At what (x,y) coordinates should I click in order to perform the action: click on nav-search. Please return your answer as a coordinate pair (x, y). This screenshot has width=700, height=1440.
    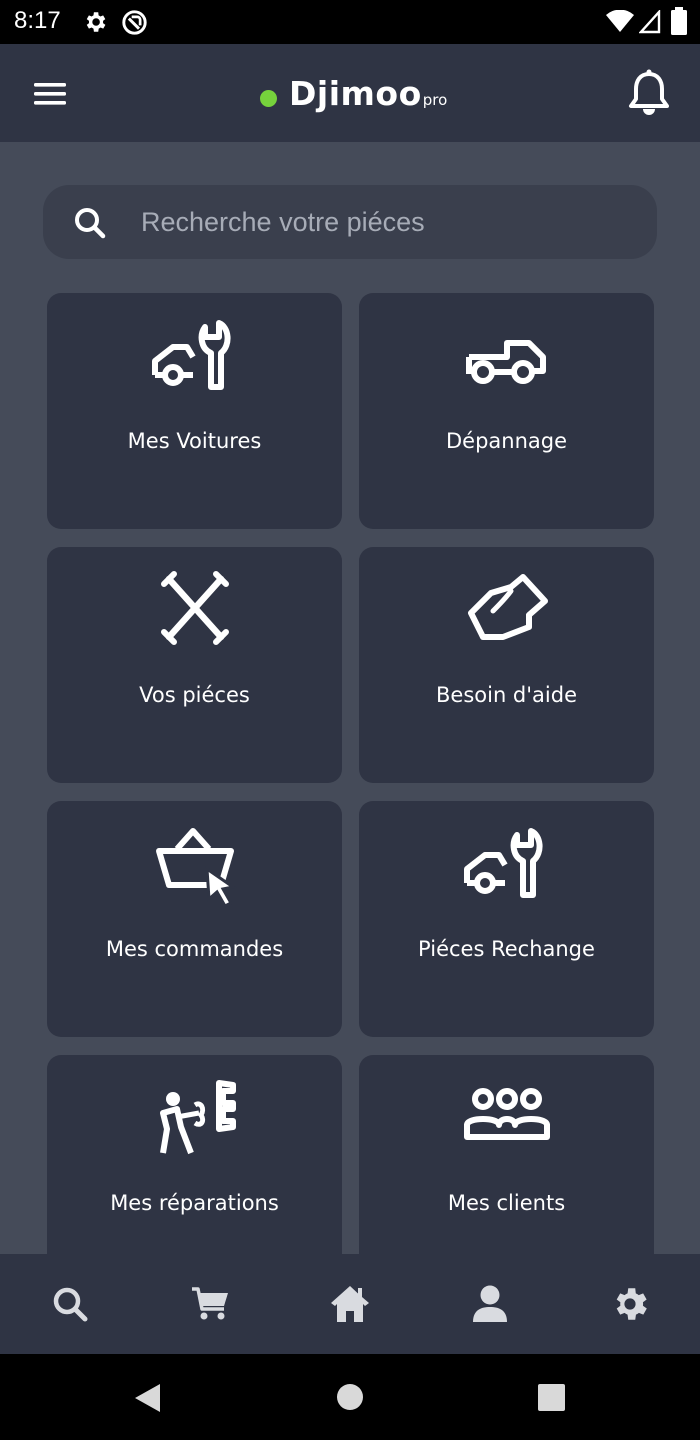
    Looking at the image, I should click on (70, 1304).